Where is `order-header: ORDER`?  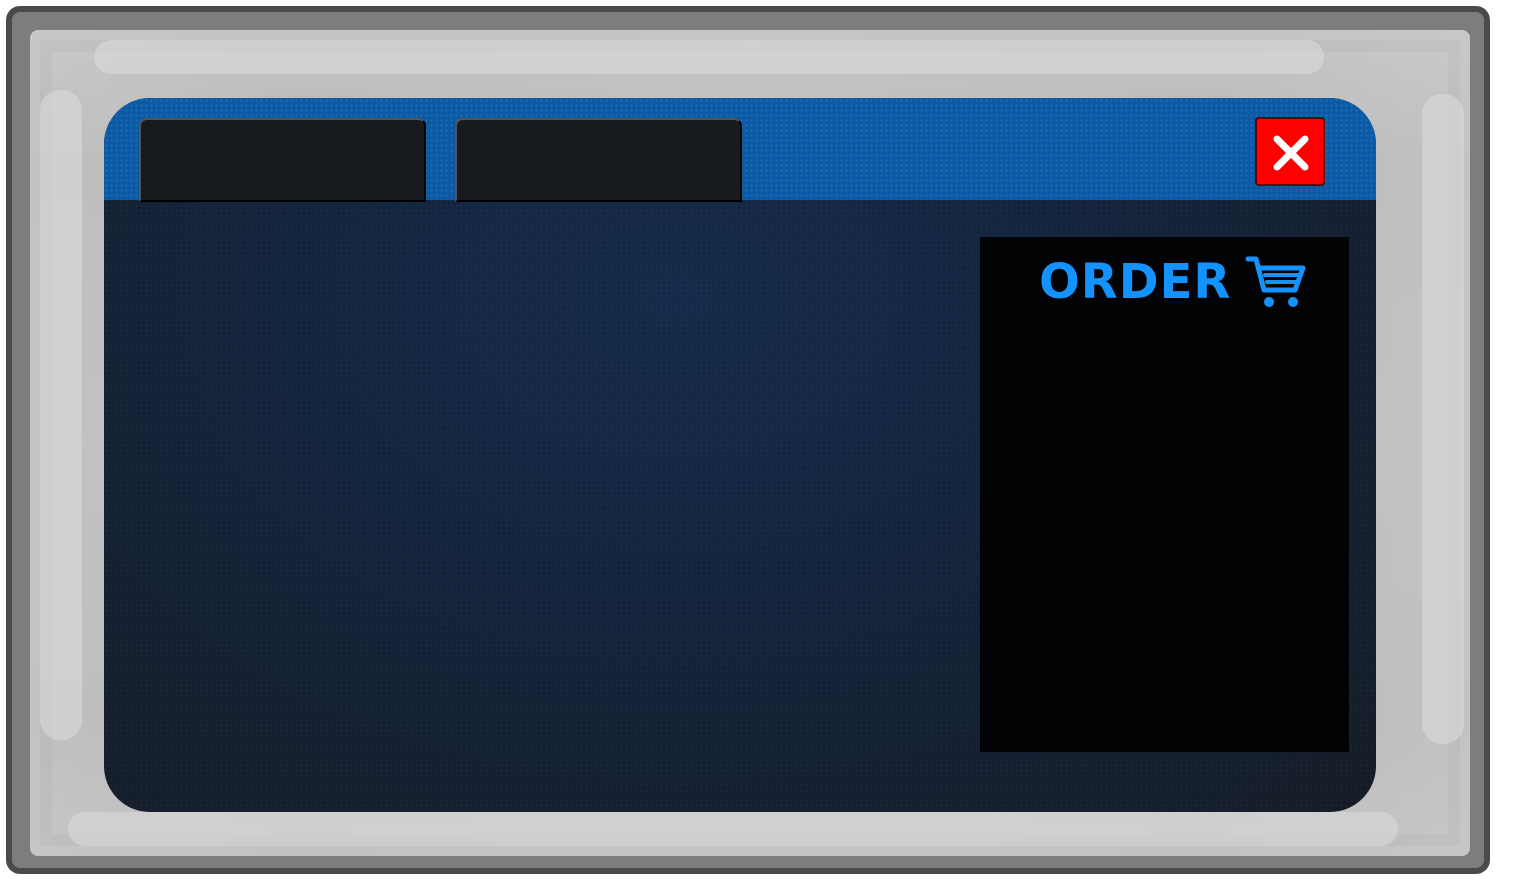
order-header: ORDER is located at coordinates (1173, 282).